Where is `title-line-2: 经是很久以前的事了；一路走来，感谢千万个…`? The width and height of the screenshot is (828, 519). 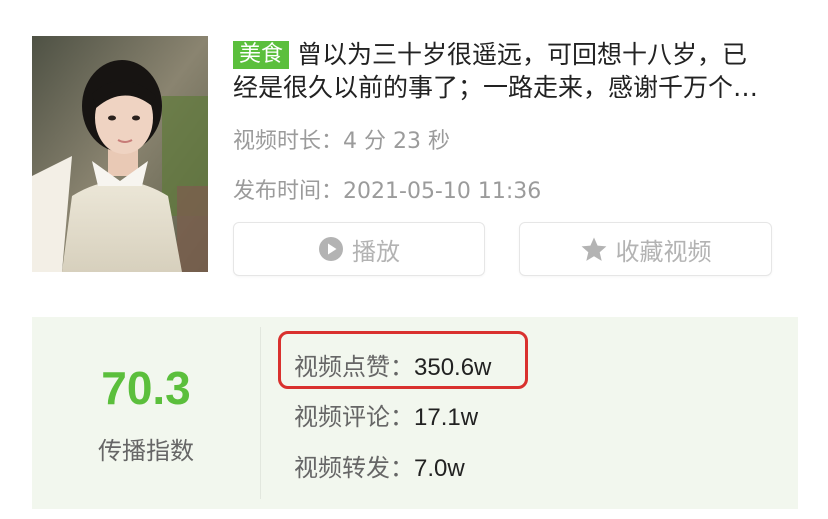 title-line-2: 经是很久以前的事了；一路走来，感谢千万个… is located at coordinates (496, 87).